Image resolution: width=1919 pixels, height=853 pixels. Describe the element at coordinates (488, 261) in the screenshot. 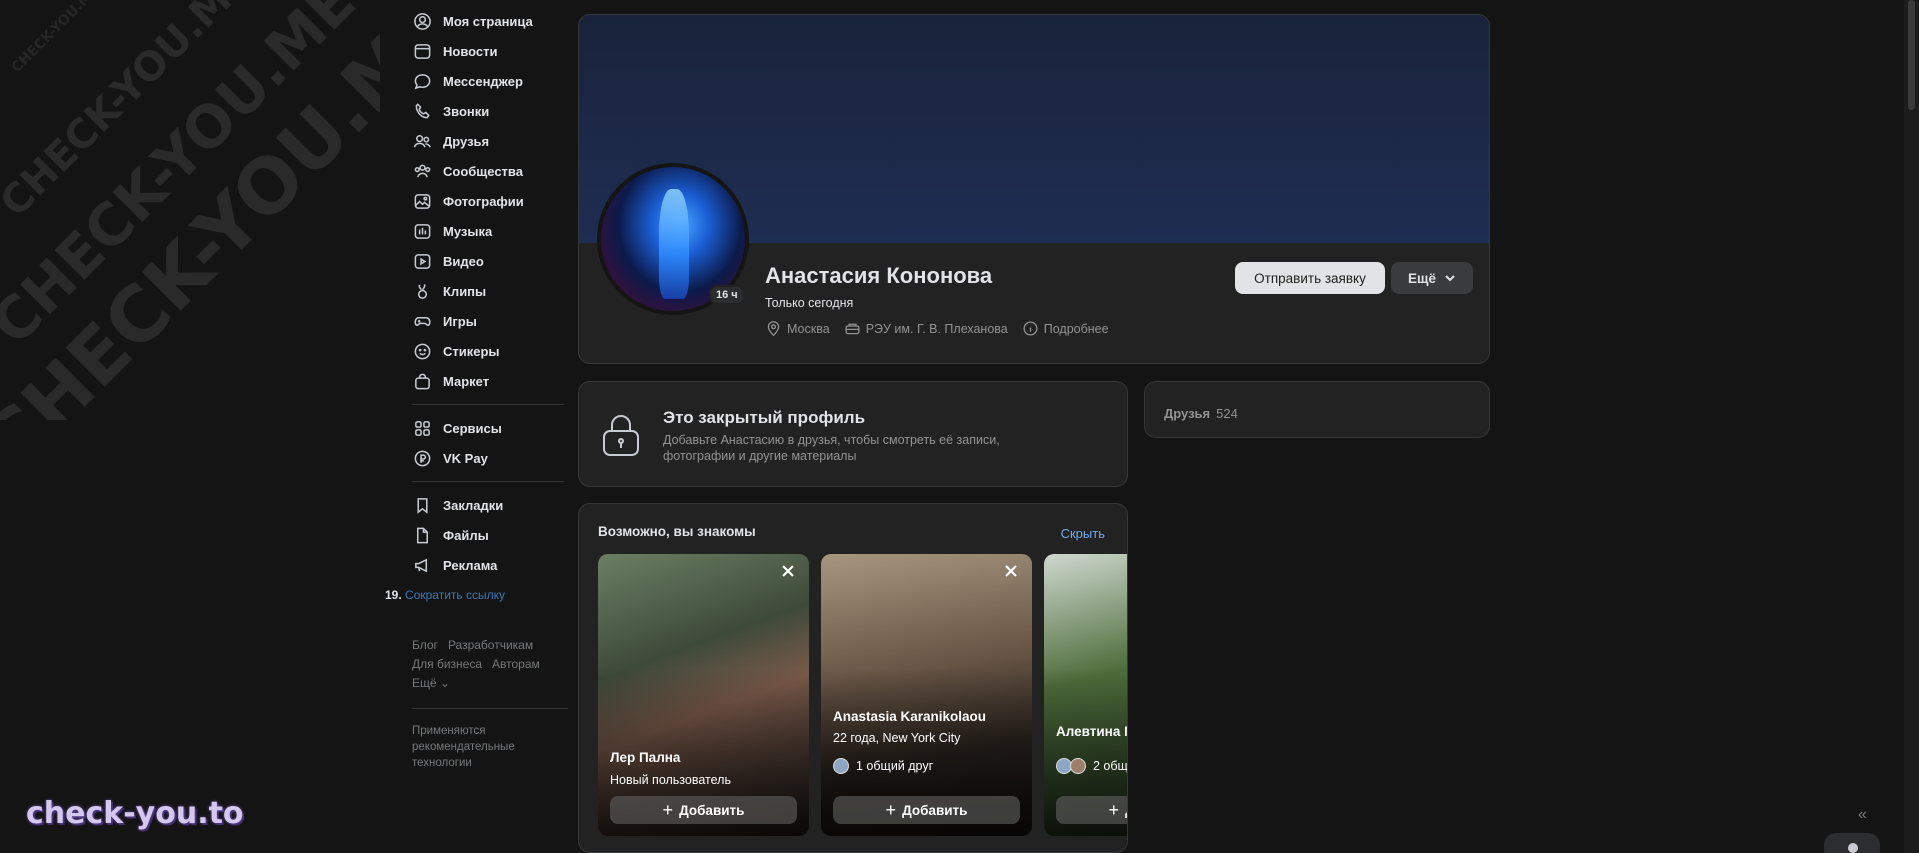

I see `nav-item-video: Видео` at that location.